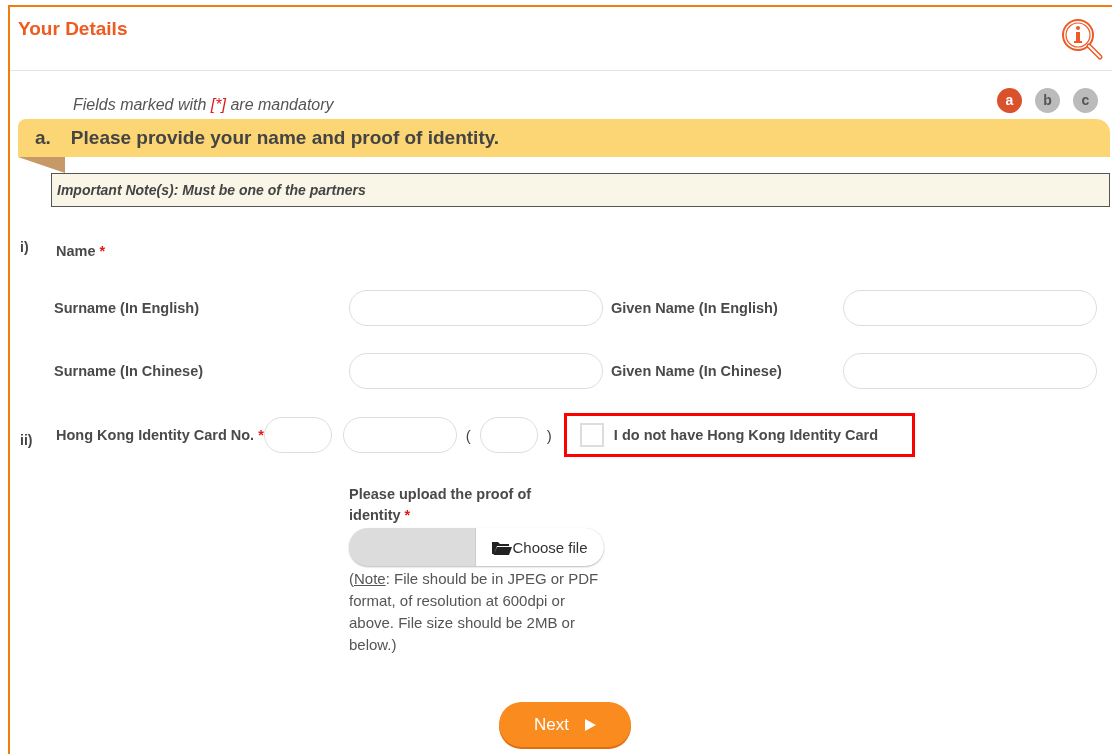 This screenshot has height=754, width=1112. Describe the element at coordinates (43, 138) in the screenshot. I see `section-letter: a.` at that location.